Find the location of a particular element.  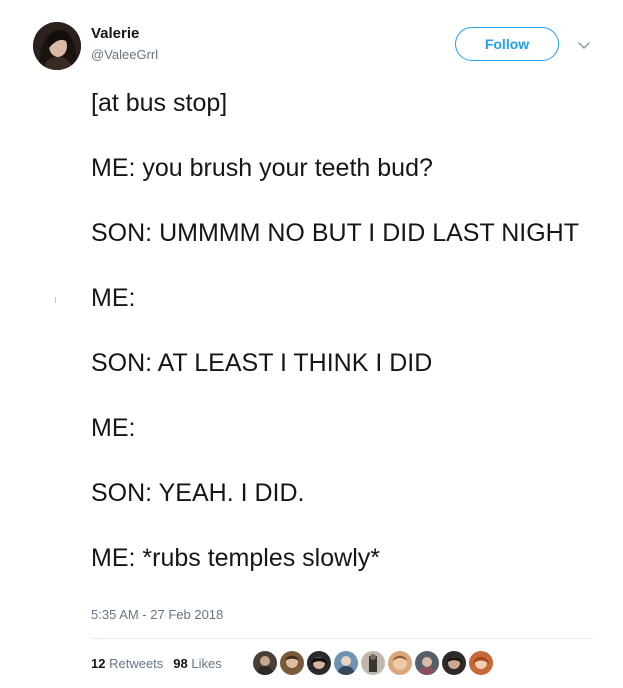

liker-avatar-3-icon is located at coordinates (319, 663).